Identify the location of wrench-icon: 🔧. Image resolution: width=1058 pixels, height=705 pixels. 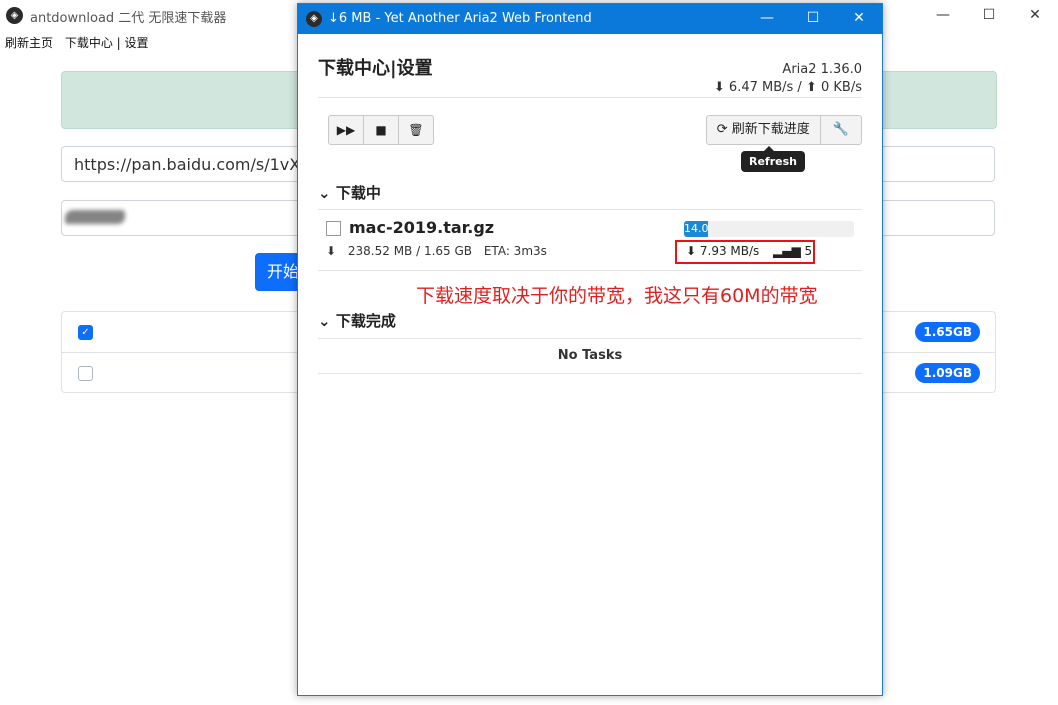
(840, 129).